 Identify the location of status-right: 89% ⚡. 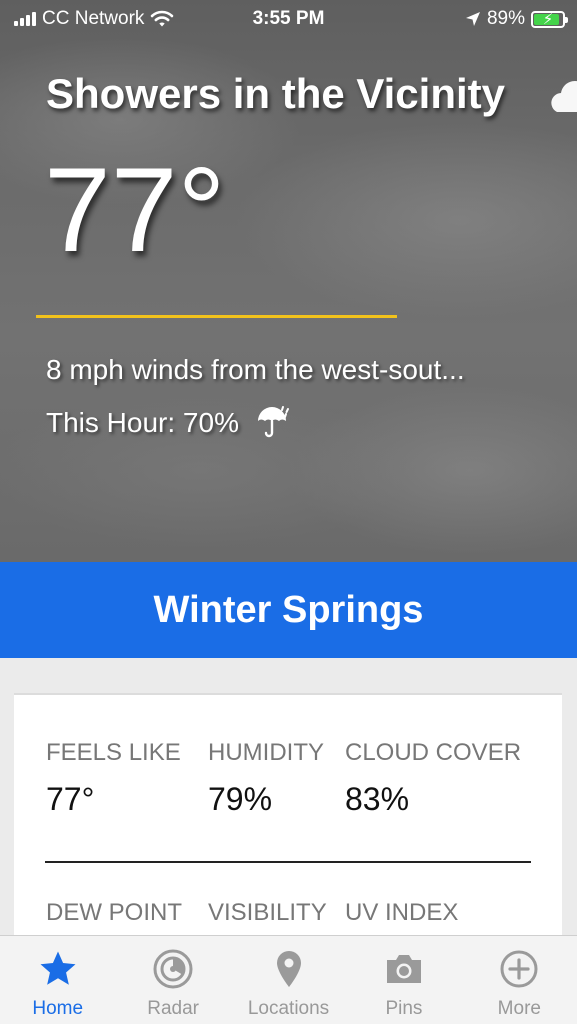
(516, 19).